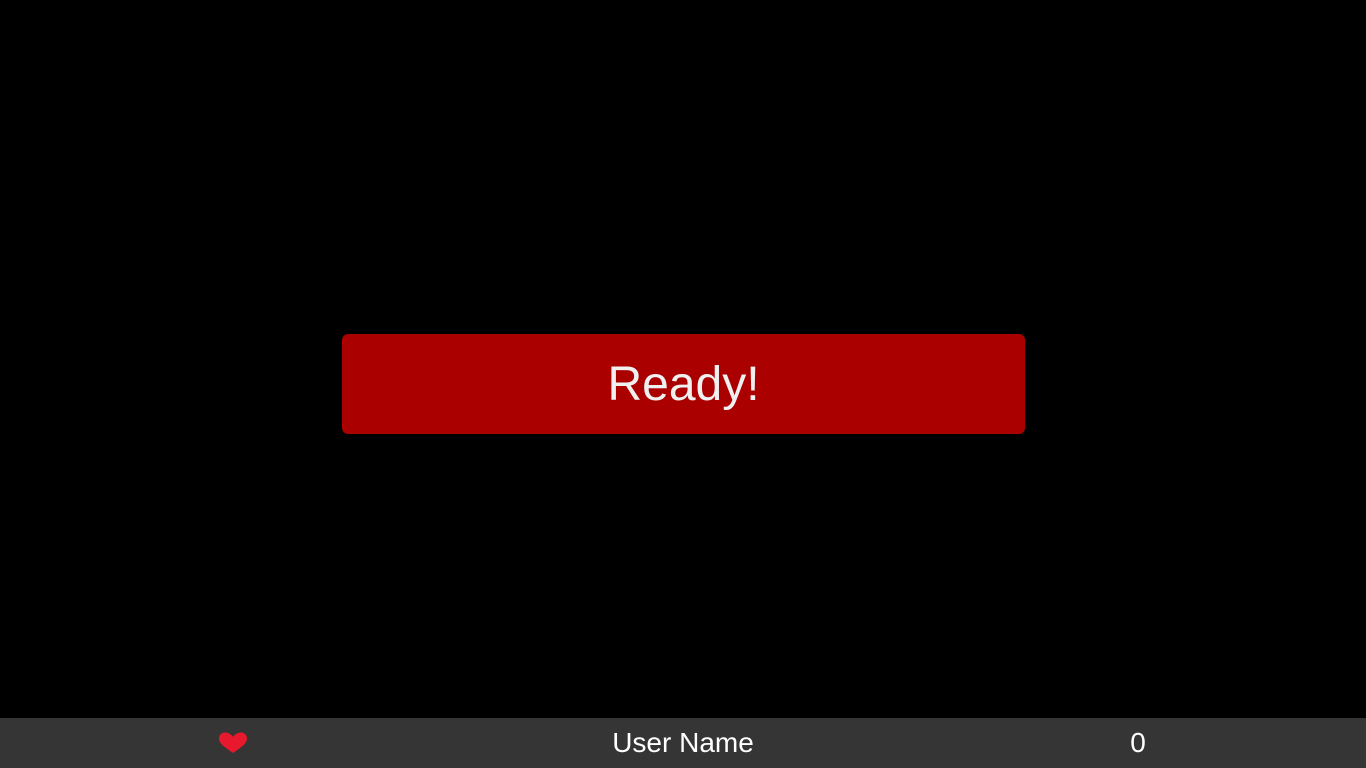  I want to click on score-value: 0, so click(1138, 742).